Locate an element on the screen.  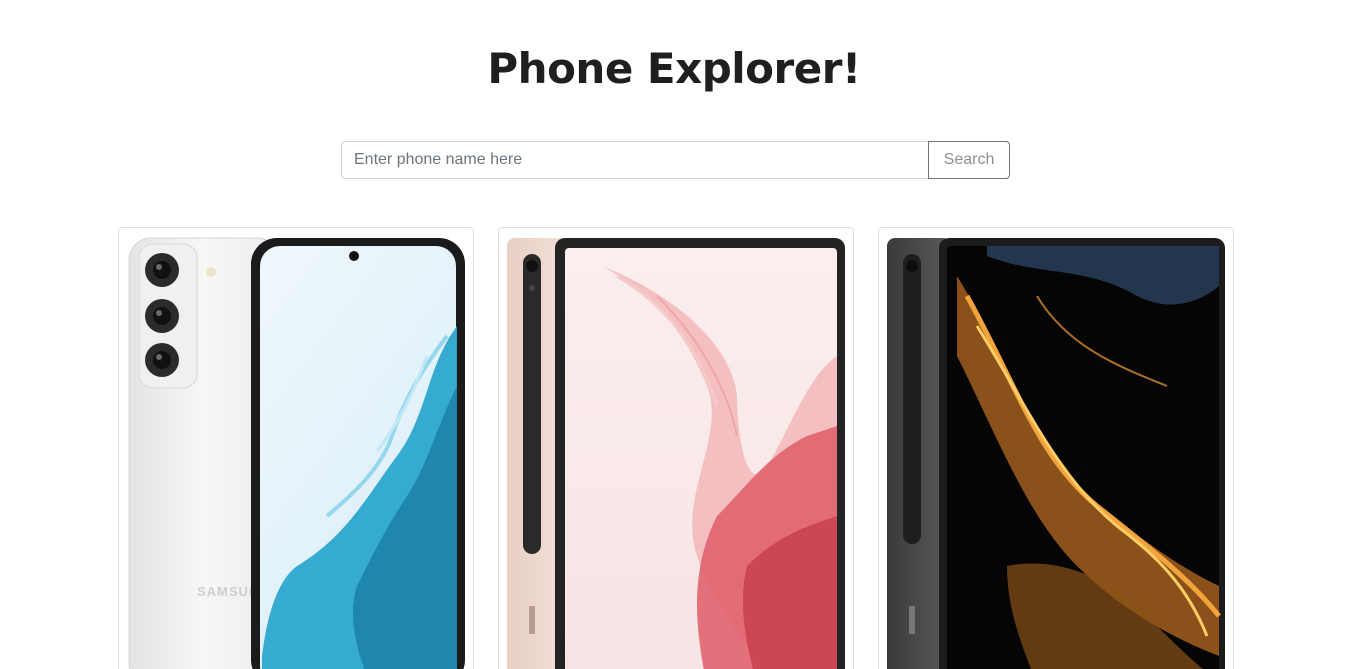
search-input is located at coordinates (634, 160).